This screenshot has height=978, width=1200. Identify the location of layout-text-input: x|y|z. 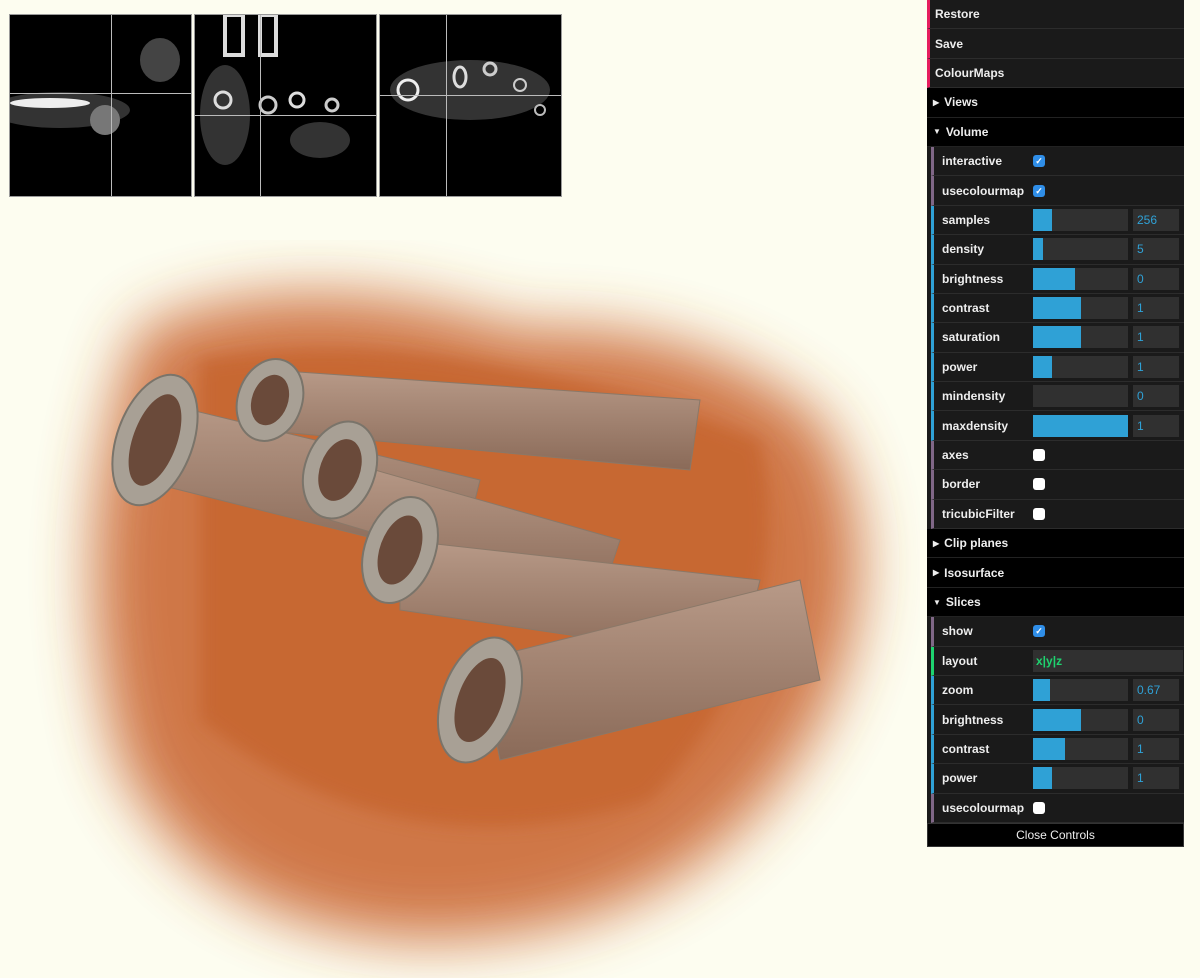
(1108, 660).